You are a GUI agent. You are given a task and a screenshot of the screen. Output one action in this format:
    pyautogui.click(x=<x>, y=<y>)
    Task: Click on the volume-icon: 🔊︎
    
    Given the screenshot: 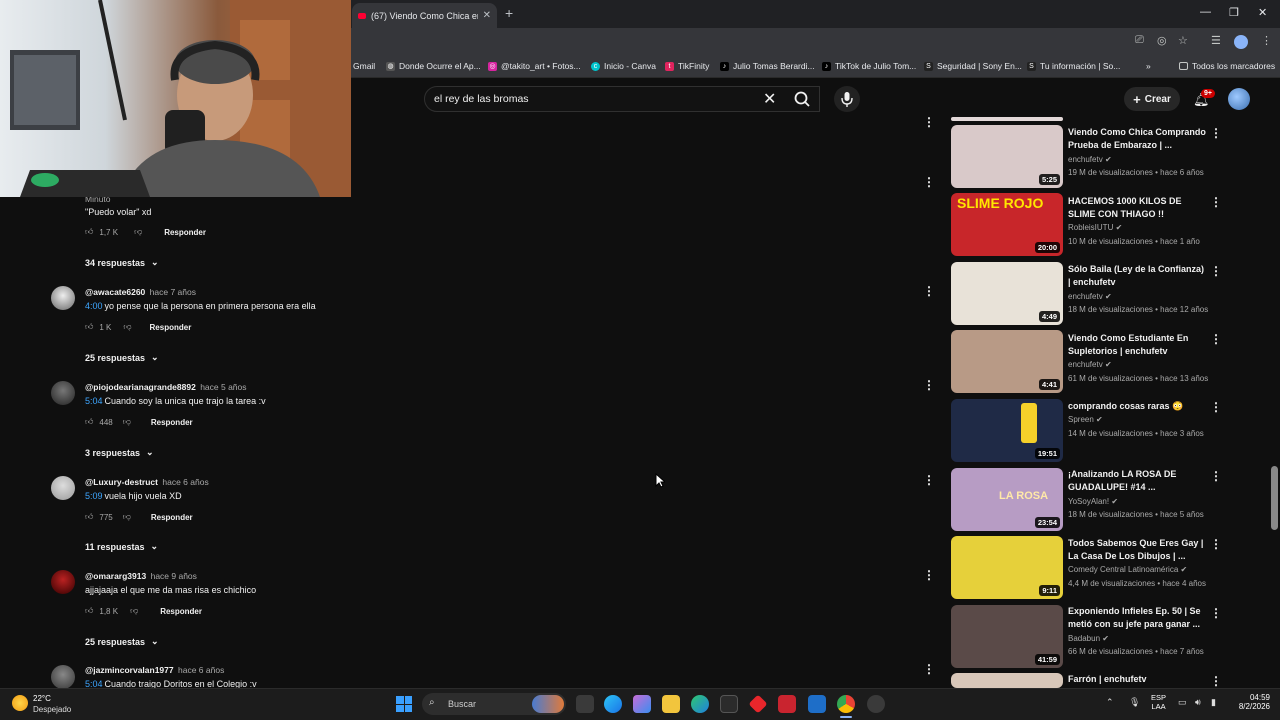 What is the action you would take?
    pyautogui.click(x=1198, y=702)
    